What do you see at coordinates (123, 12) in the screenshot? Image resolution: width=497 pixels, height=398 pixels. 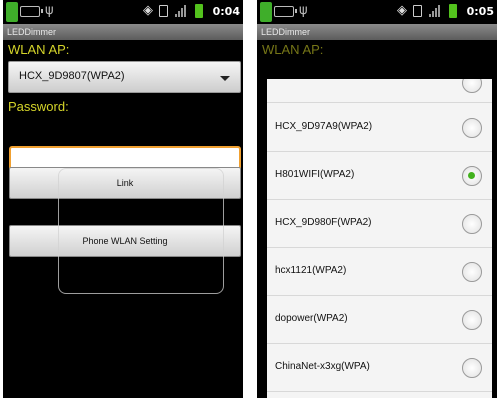 I see `status-bar: ψ ◈ 0:04` at bounding box center [123, 12].